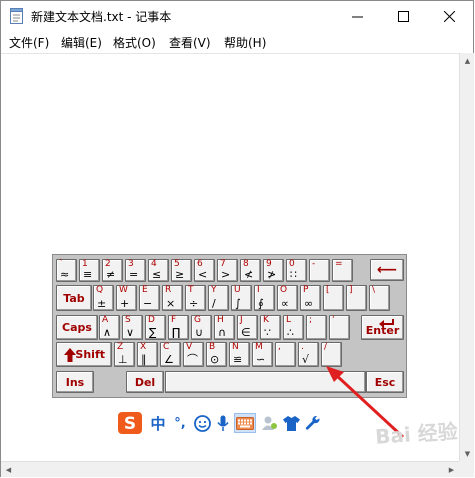  I want to click on baidu-jingyan-watermark: Bai 经验, so click(416, 434).